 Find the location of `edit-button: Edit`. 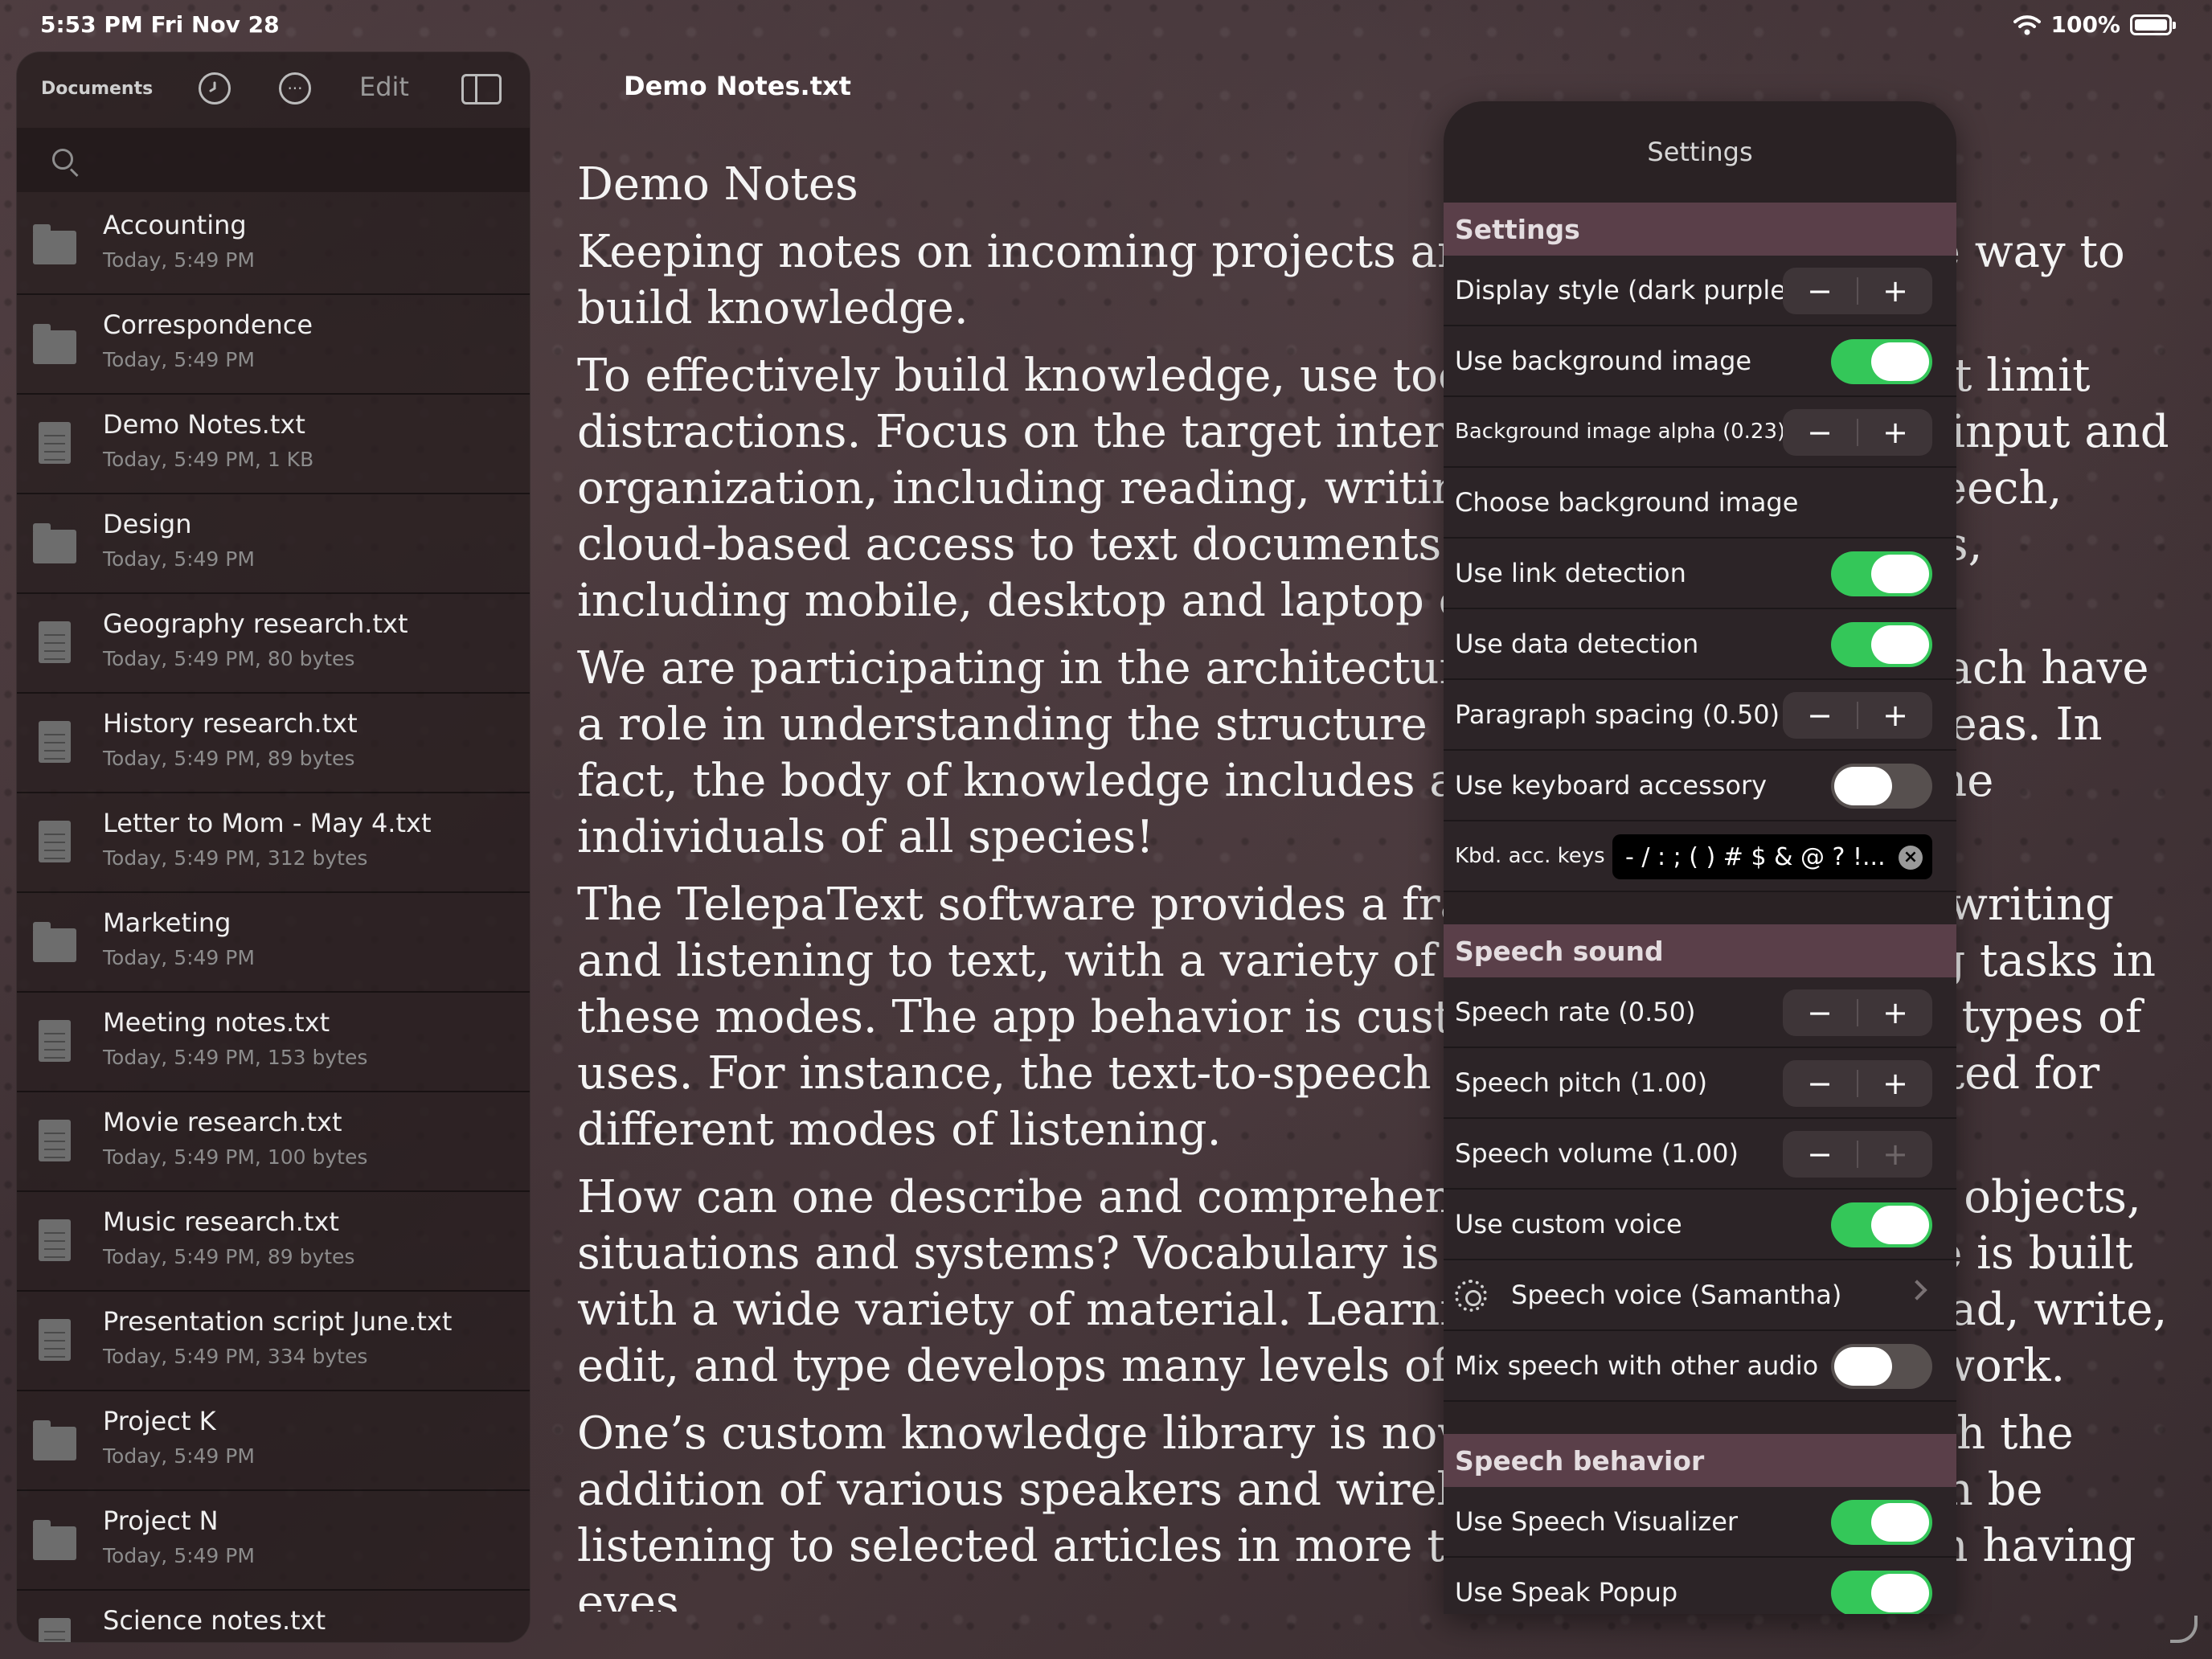

edit-button: Edit is located at coordinates (384, 87).